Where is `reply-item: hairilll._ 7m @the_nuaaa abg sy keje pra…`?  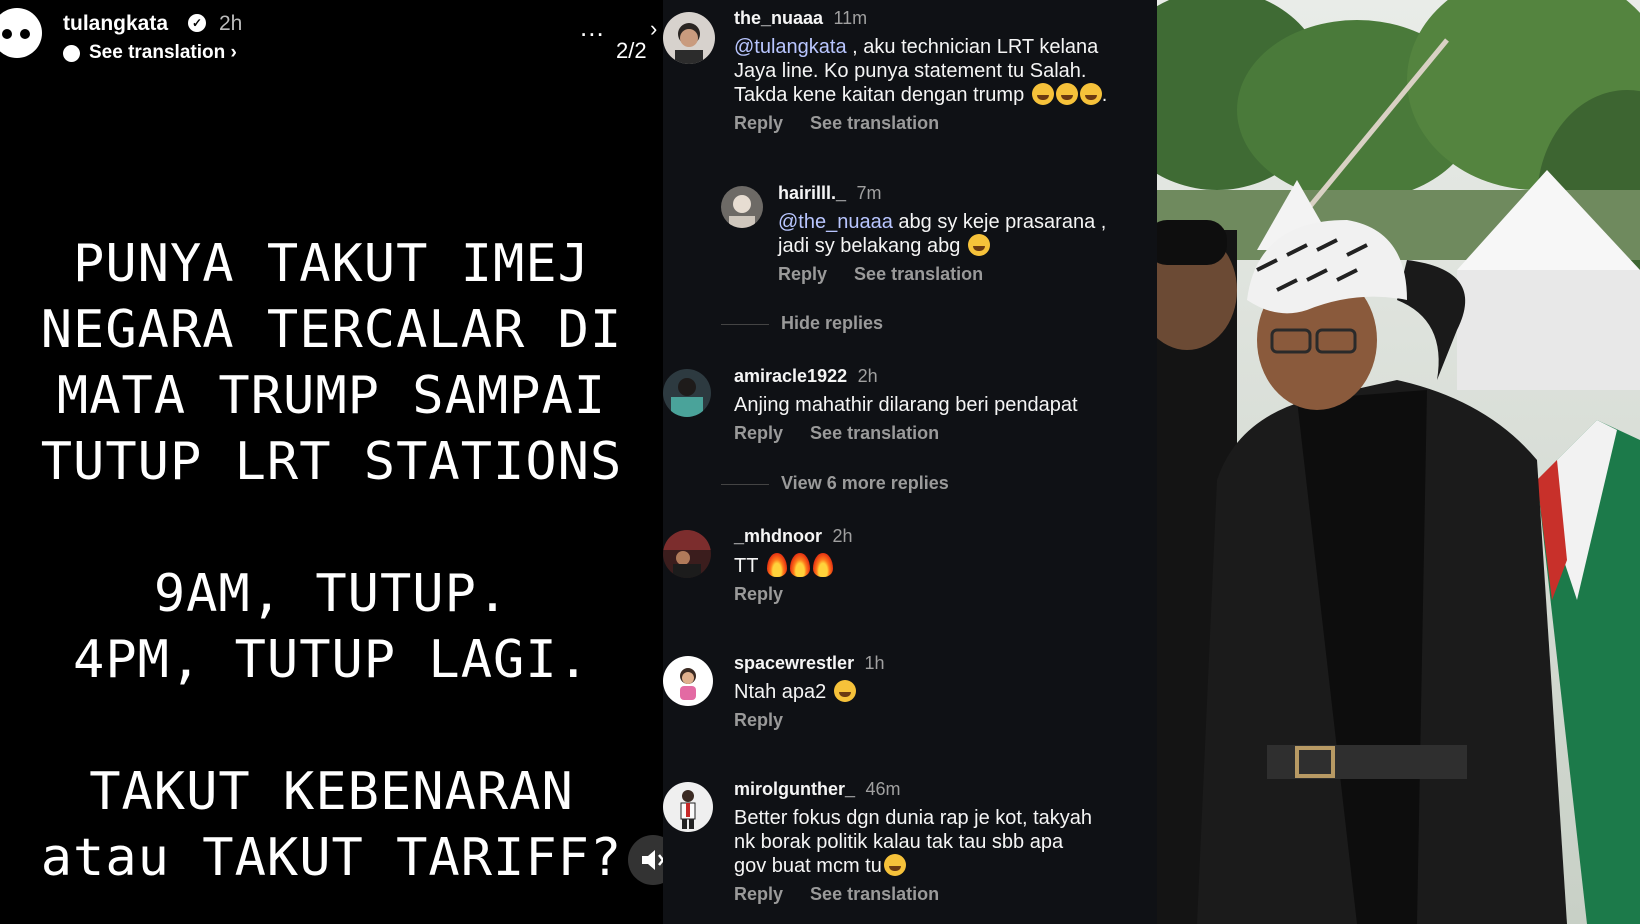 reply-item: hairilll._ 7m @the_nuaaa abg sy keje pra… is located at coordinates (939, 238).